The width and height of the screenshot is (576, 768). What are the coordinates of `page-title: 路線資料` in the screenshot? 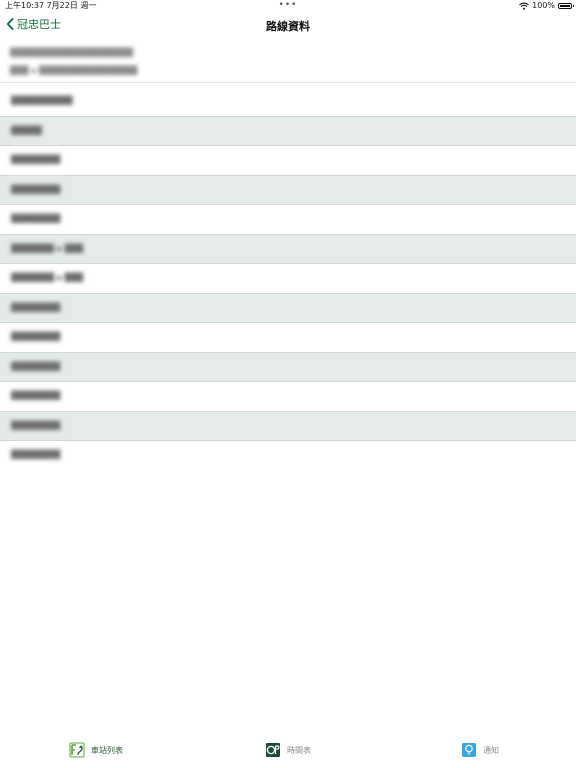 It's located at (288, 26).